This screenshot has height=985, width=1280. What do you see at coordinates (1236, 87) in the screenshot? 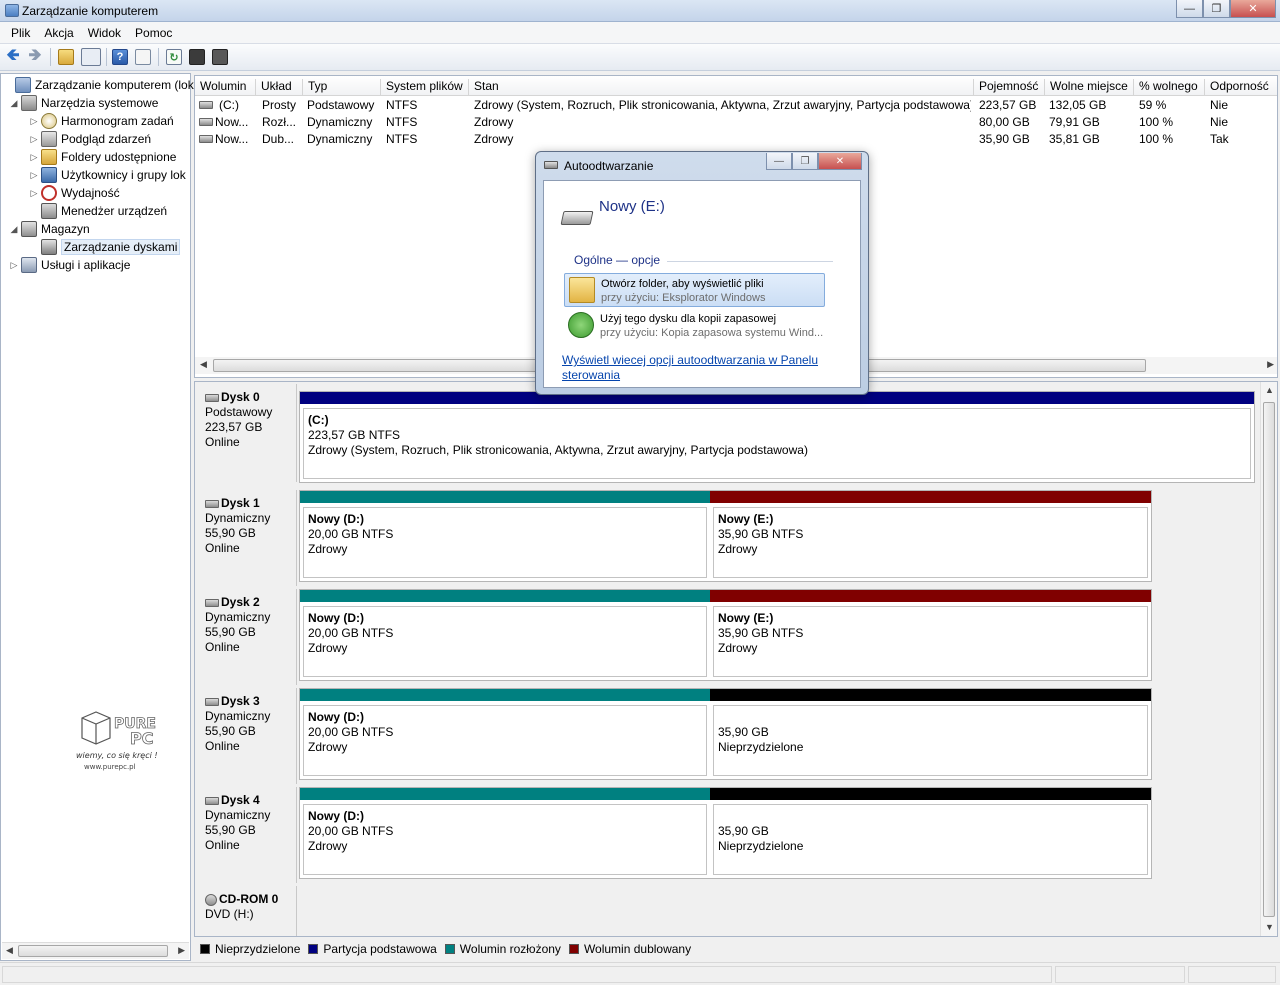
I see `col-fault-tolerance: Odporność` at bounding box center [1236, 87].